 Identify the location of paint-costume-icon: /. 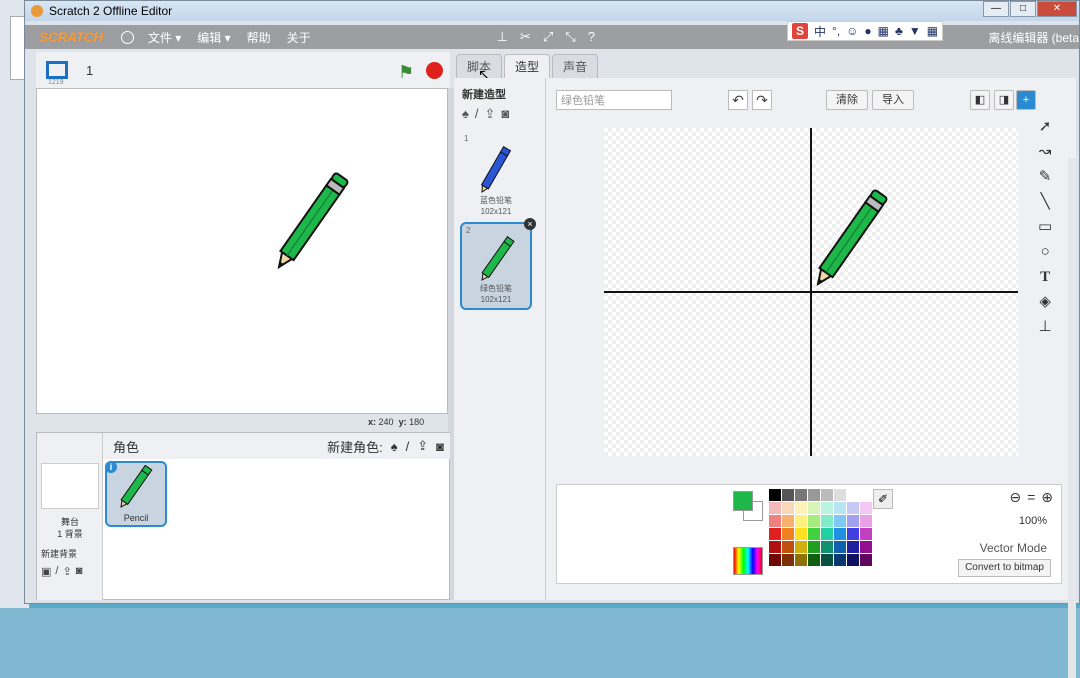
(477, 114).